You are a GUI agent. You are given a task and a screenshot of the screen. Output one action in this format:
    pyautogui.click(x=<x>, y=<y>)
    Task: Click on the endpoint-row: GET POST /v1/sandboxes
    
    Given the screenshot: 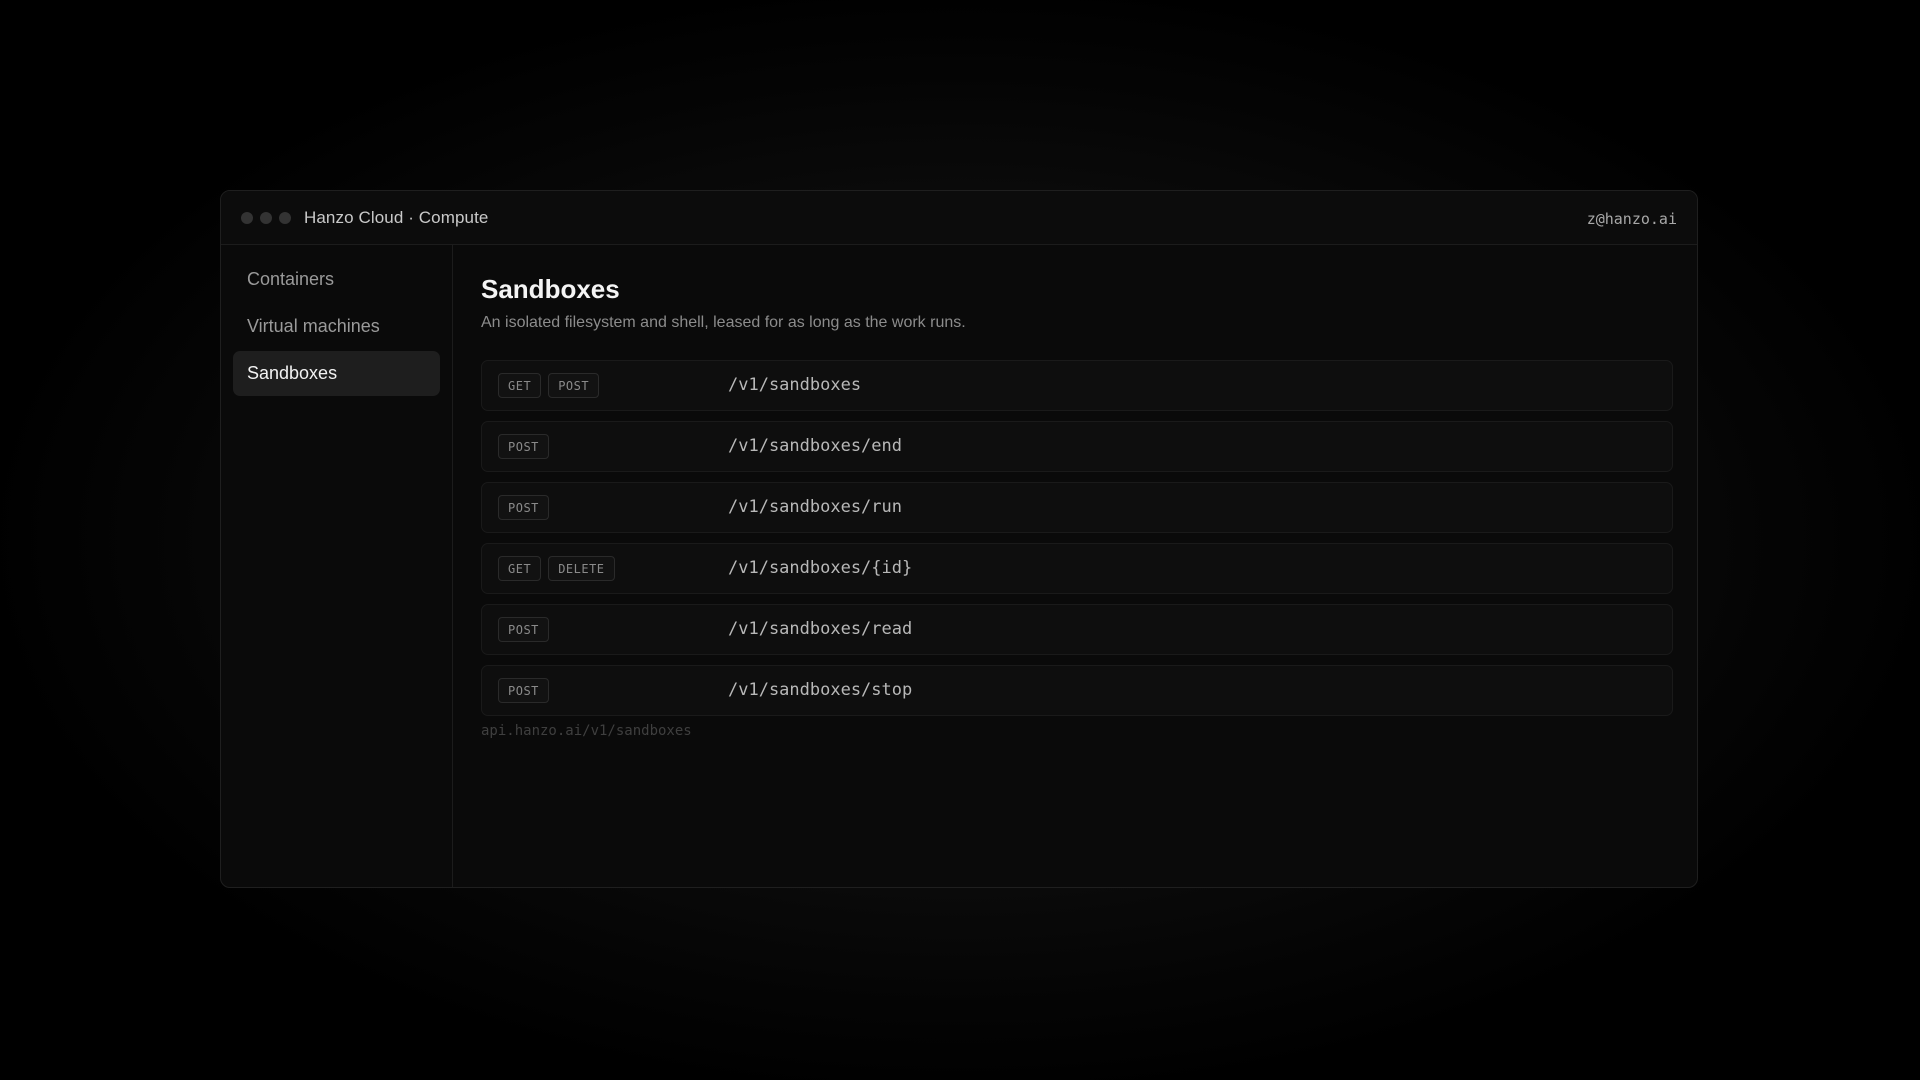 What is the action you would take?
    pyautogui.click(x=1077, y=385)
    